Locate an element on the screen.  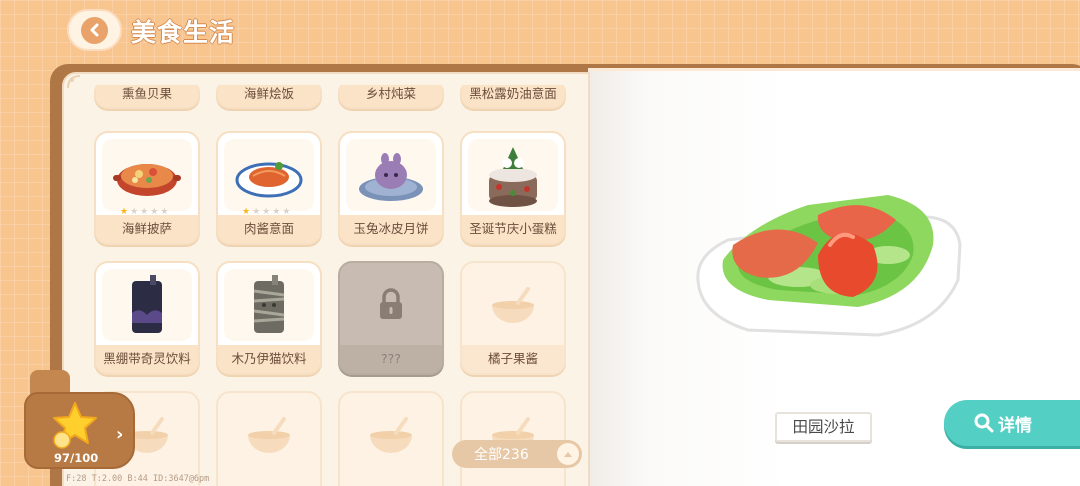
recipe-card: 木乃伊猫饮料 is located at coordinates (269, 318).